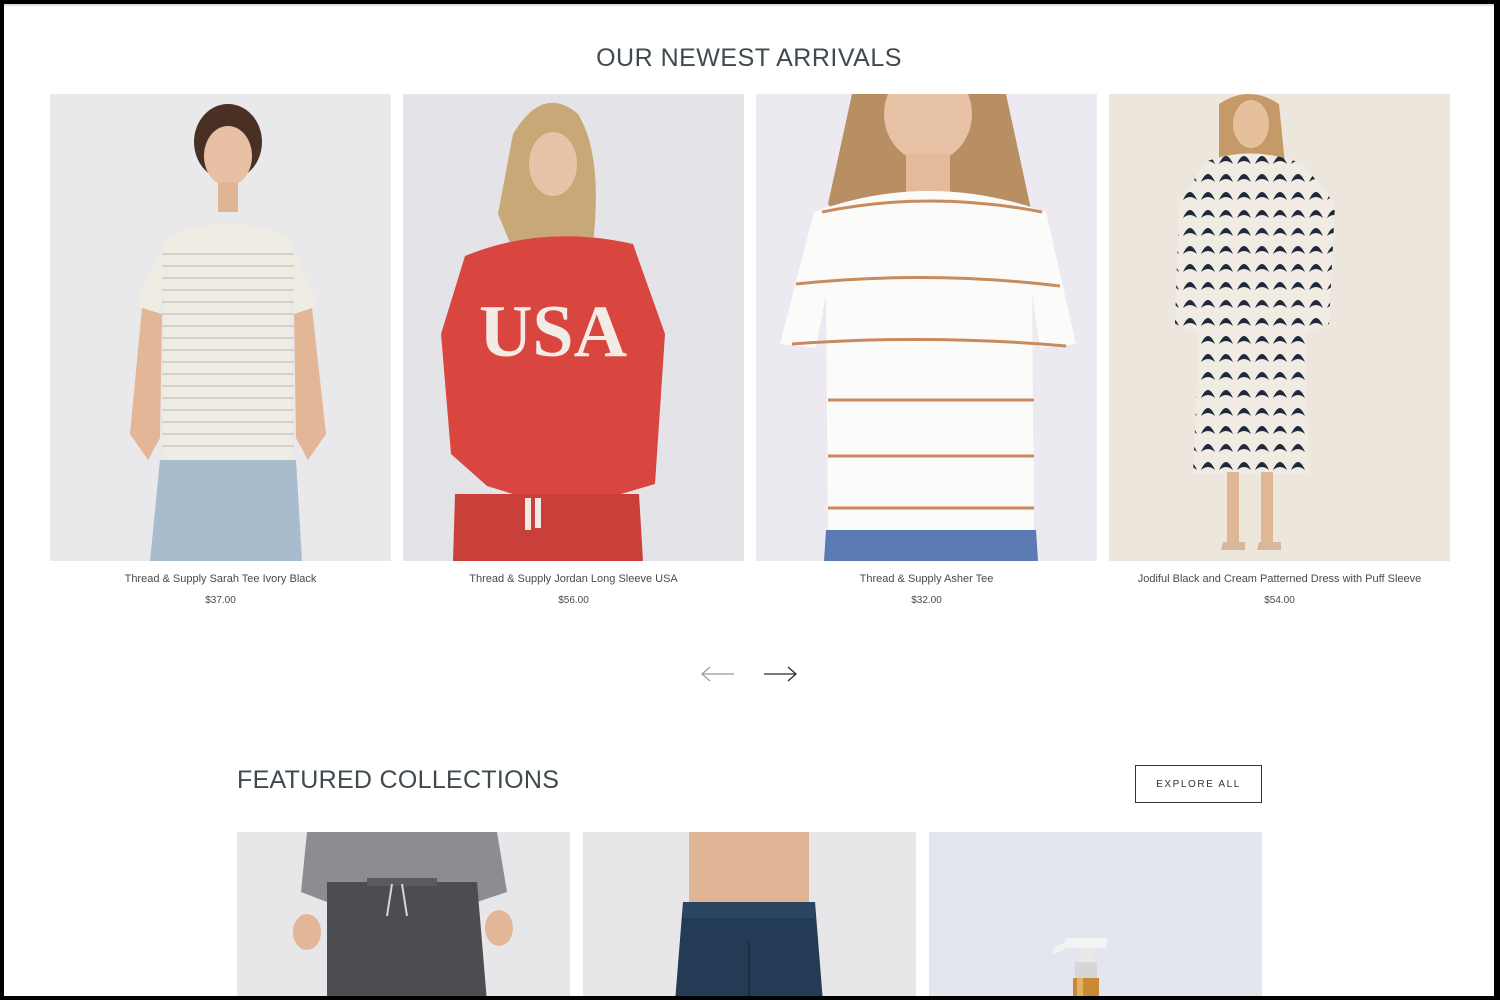 The image size is (1500, 1000). I want to click on product-price: $54.00, so click(1279, 600).